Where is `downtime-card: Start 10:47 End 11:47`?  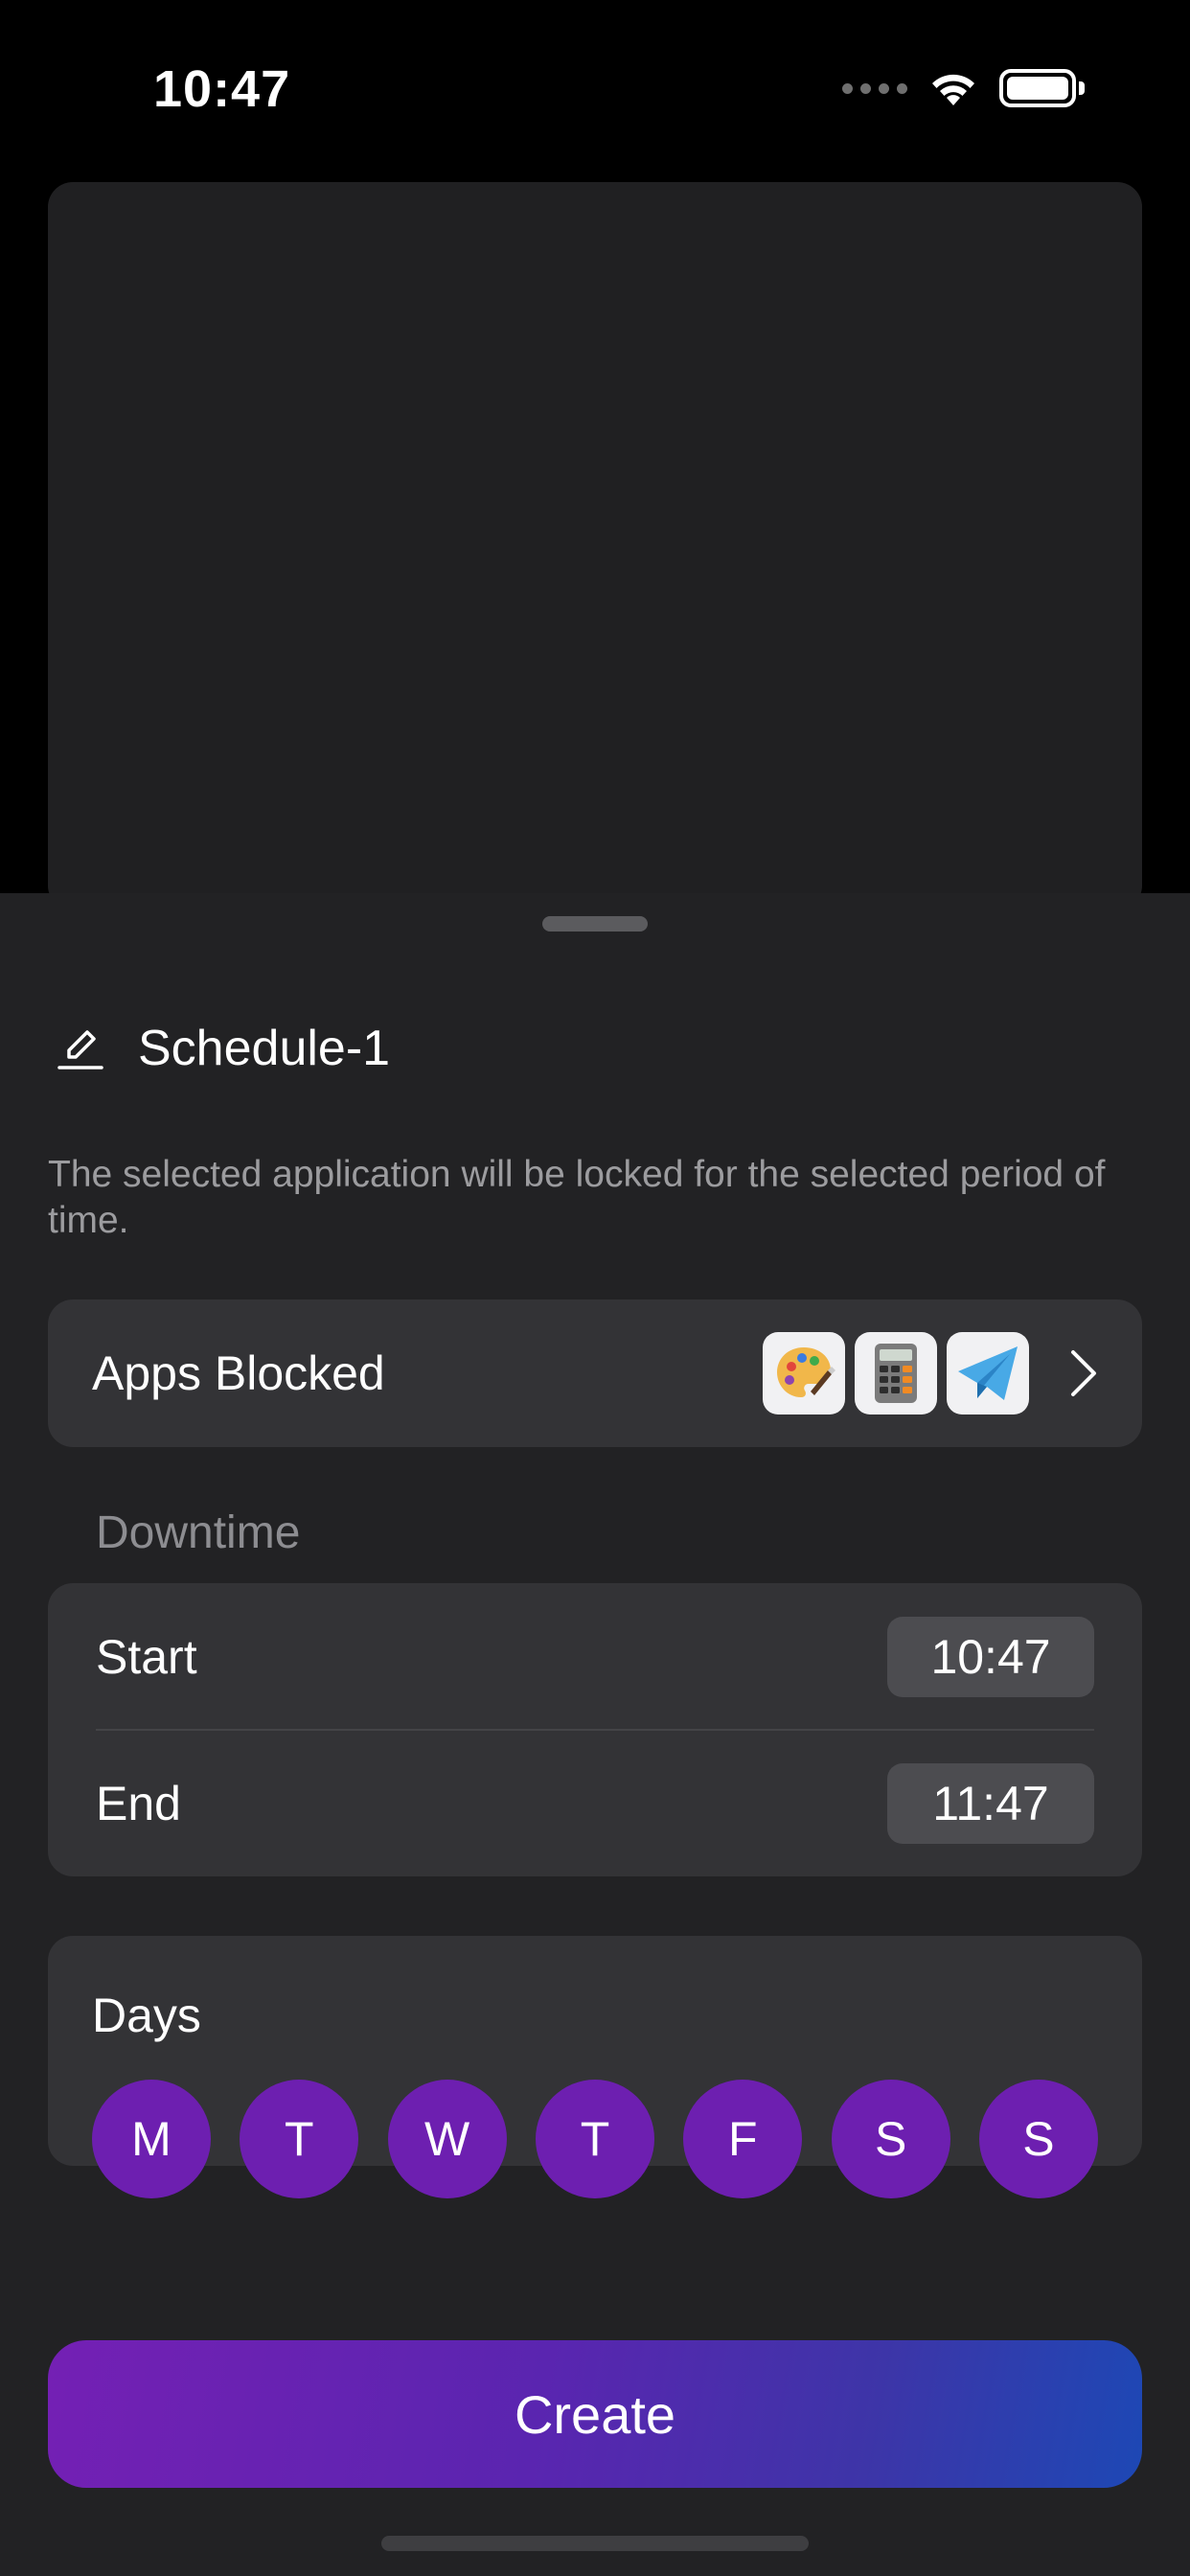 downtime-card: Start 10:47 End 11:47 is located at coordinates (595, 1729).